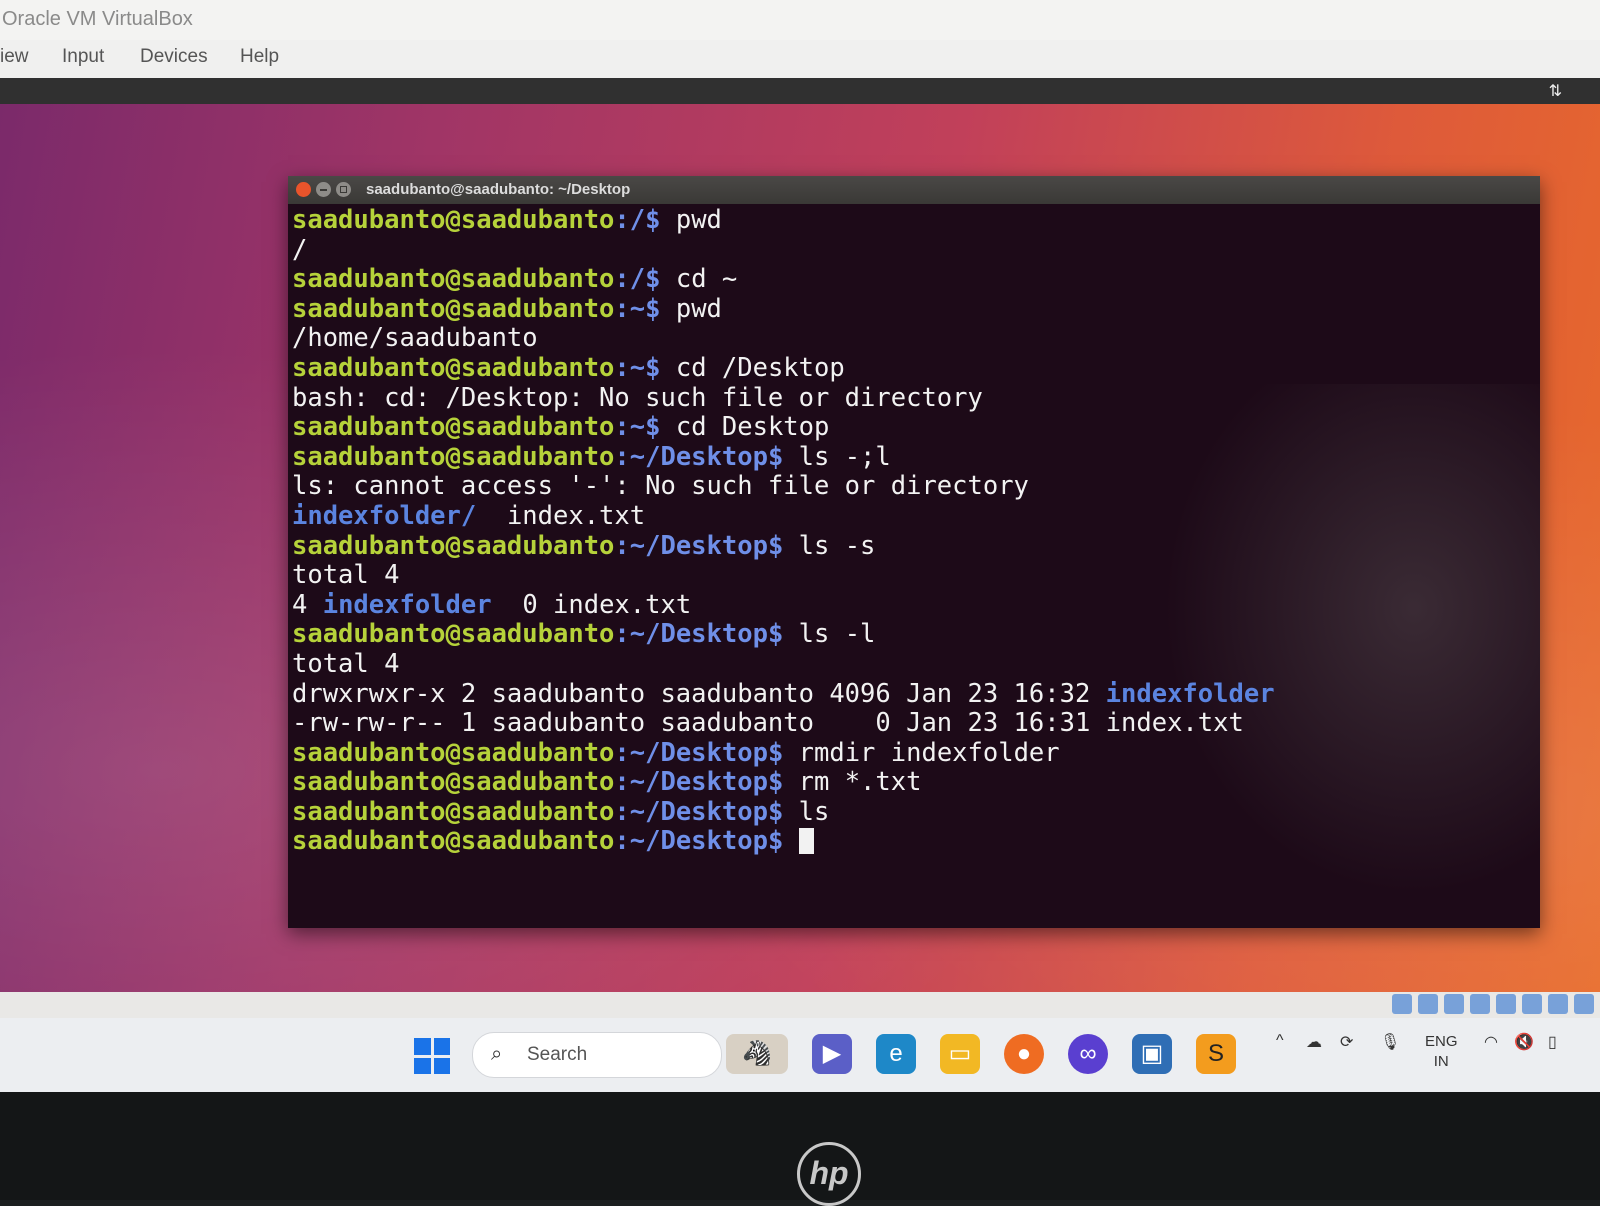 This screenshot has height=1206, width=1600. Describe the element at coordinates (1088, 1054) in the screenshot. I see `copilot-icon: ∞` at that location.